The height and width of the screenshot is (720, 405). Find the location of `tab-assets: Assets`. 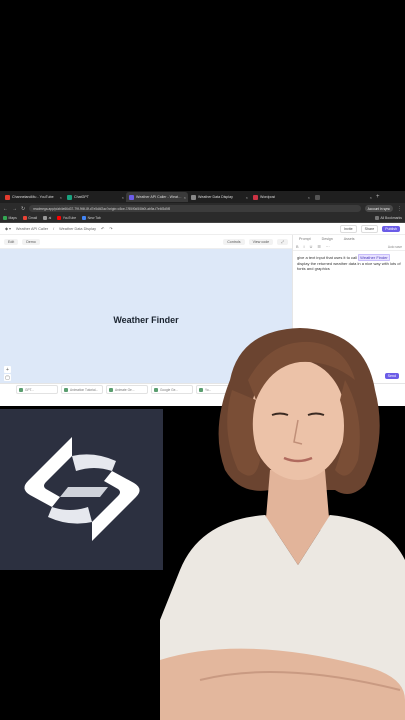

tab-assets: Assets is located at coordinates (349, 239).